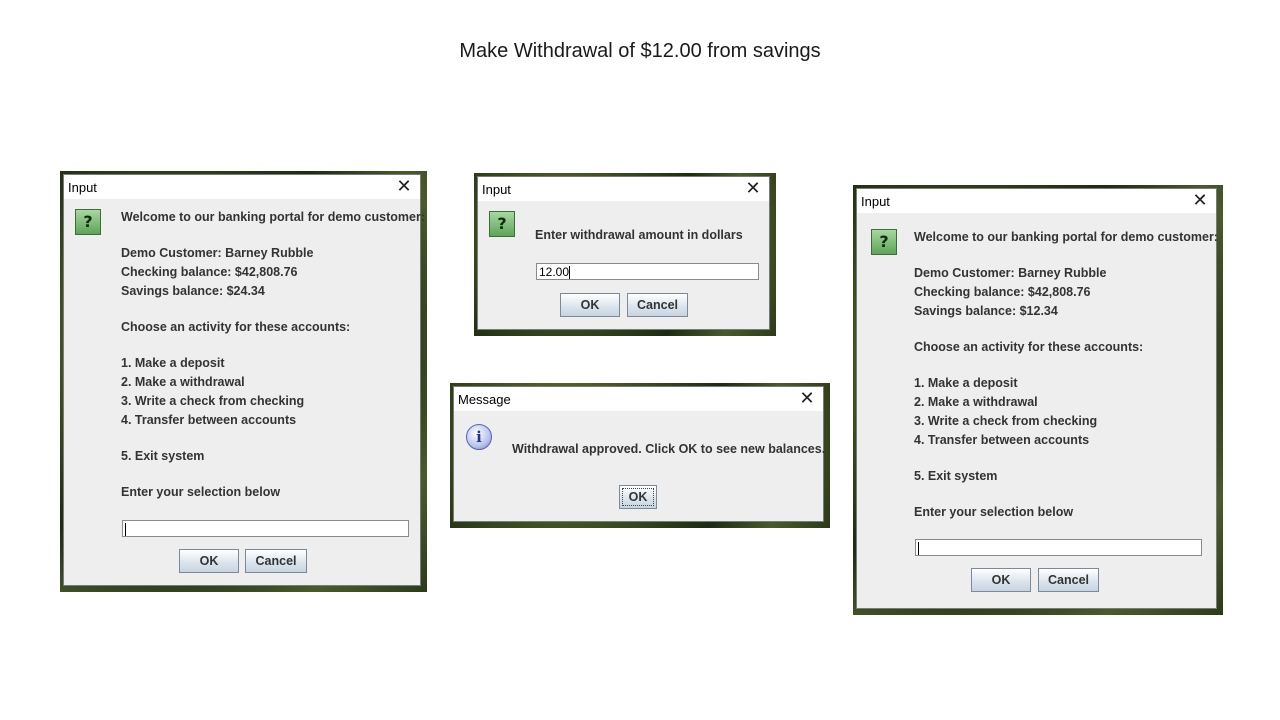  I want to click on amount-input-value: 12.00, so click(554, 272).